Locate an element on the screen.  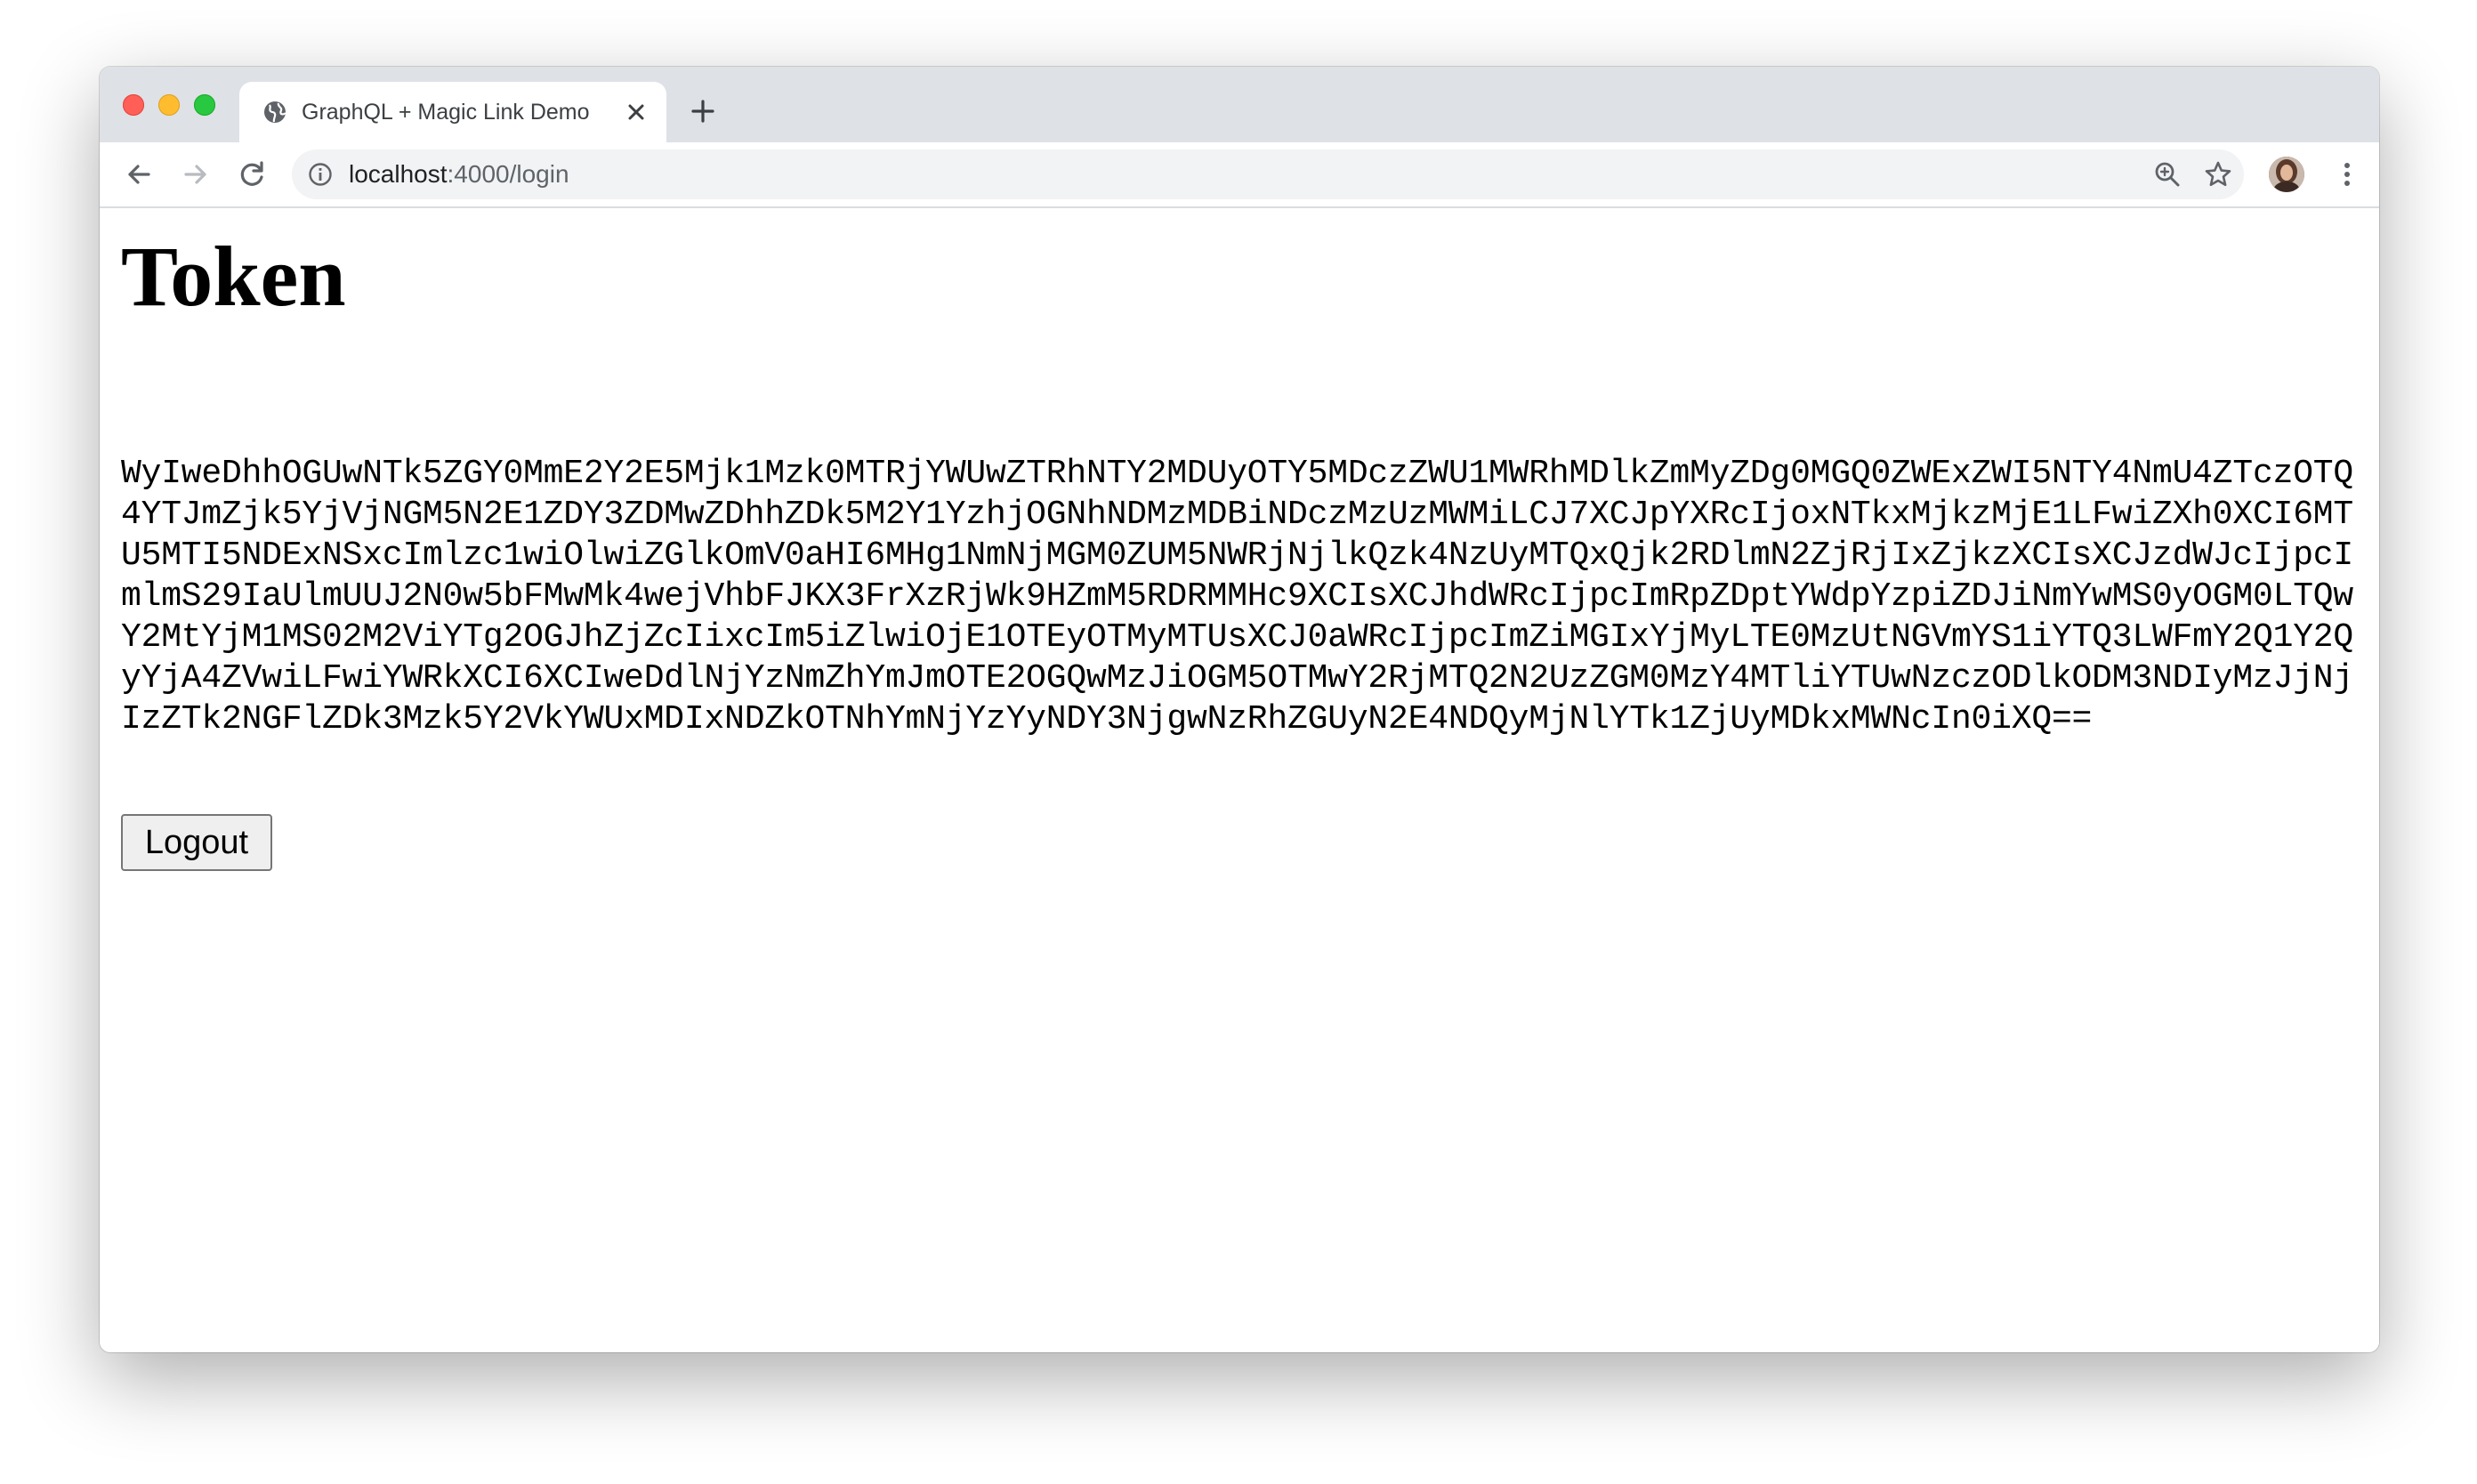
tab-active: GraphQL + Magic Link Demo is located at coordinates (452, 112).